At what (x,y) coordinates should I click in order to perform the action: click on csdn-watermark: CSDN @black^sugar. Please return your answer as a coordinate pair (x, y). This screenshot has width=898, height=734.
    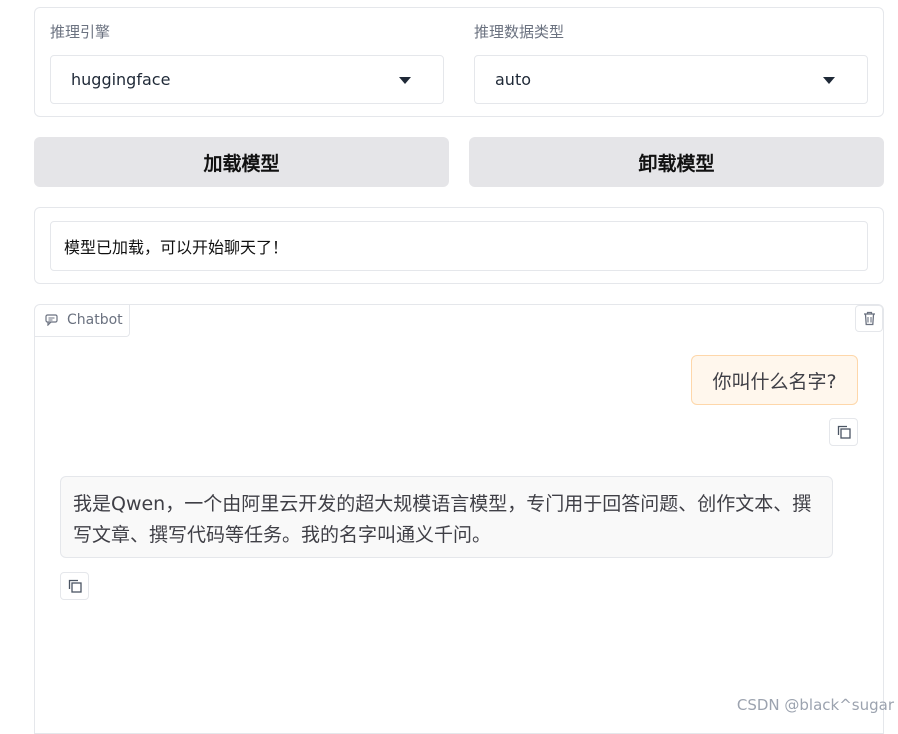
    Looking at the image, I should click on (815, 705).